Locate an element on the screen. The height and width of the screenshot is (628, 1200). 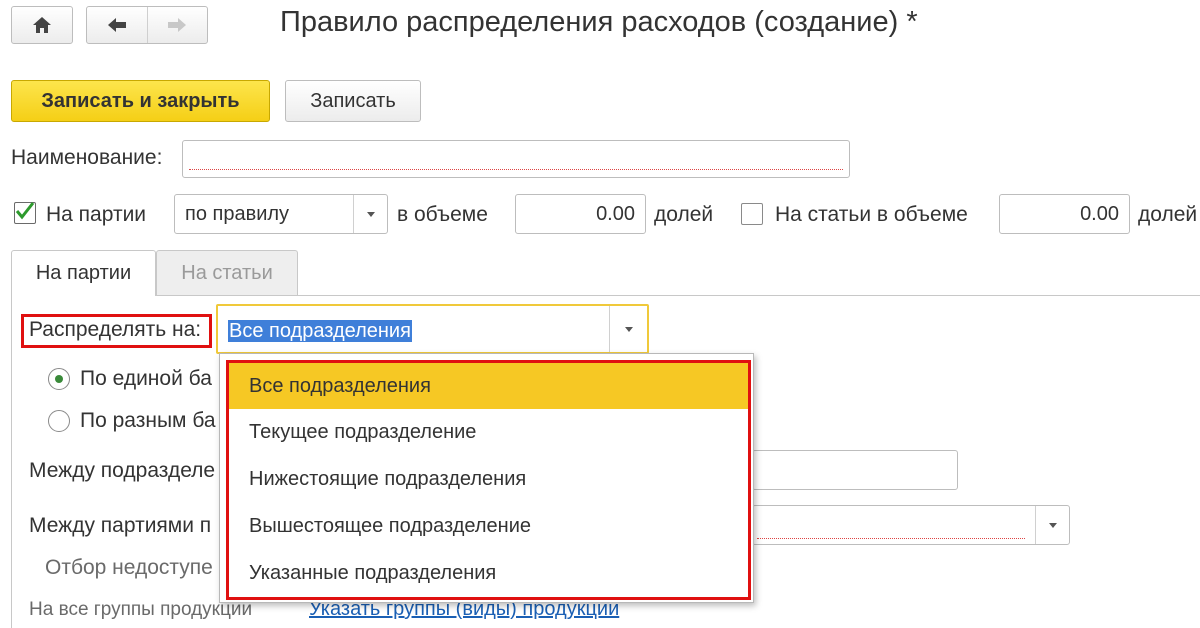
volume-label: в объеме is located at coordinates (442, 214).